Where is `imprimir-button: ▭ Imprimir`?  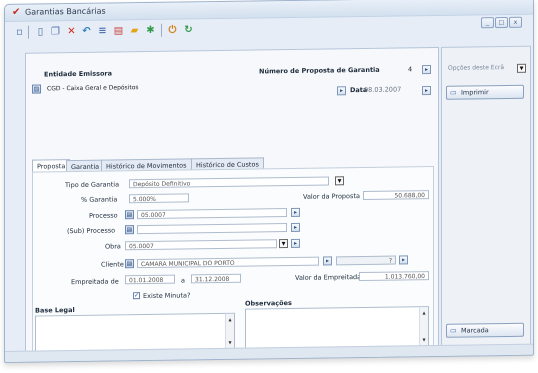
imprimir-button: ▭ Imprimir is located at coordinates (485, 92).